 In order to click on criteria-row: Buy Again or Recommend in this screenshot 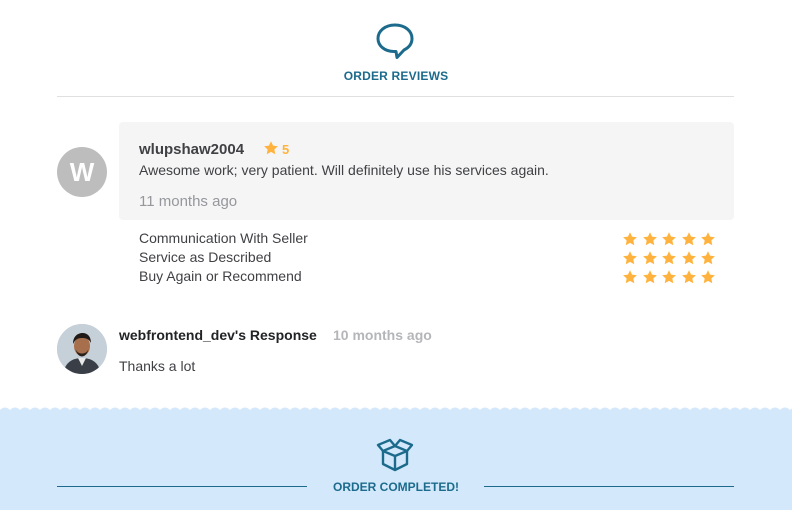, I will do `click(428, 277)`.